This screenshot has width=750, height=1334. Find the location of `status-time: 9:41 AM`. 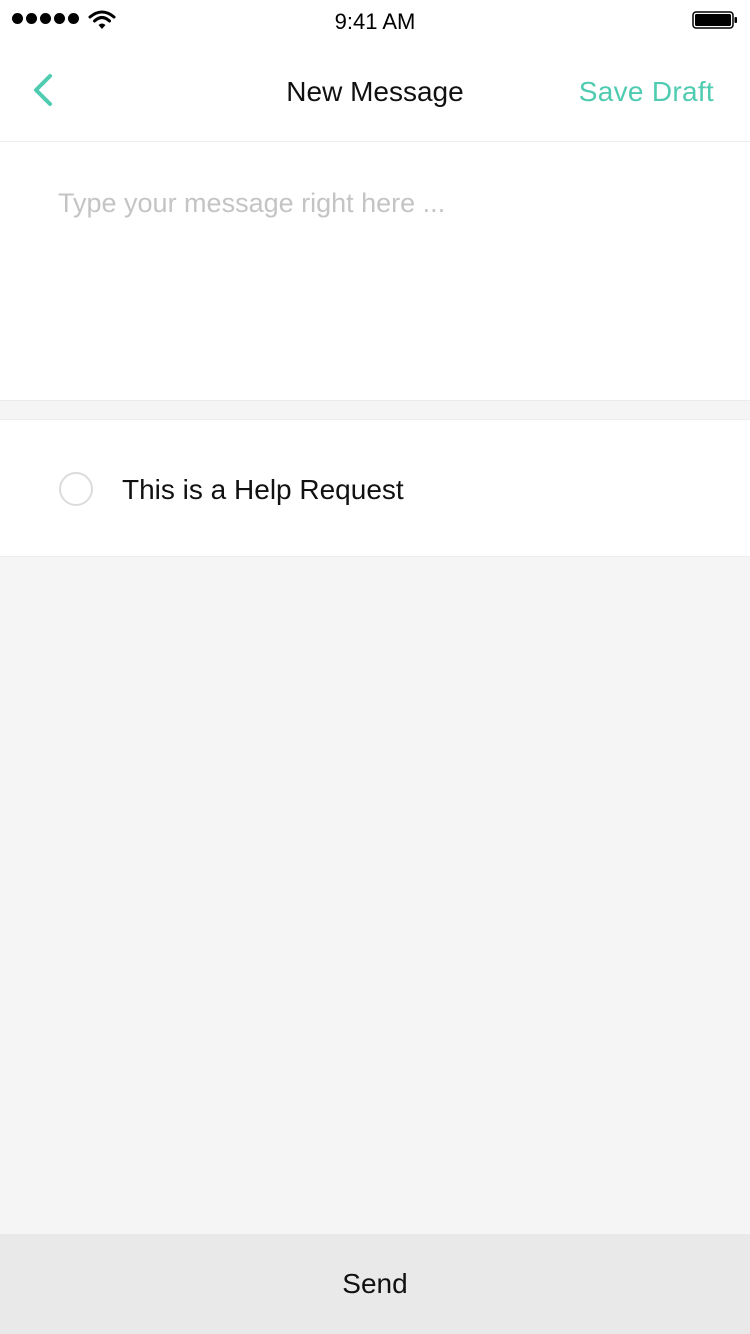

status-time: 9:41 AM is located at coordinates (375, 21).